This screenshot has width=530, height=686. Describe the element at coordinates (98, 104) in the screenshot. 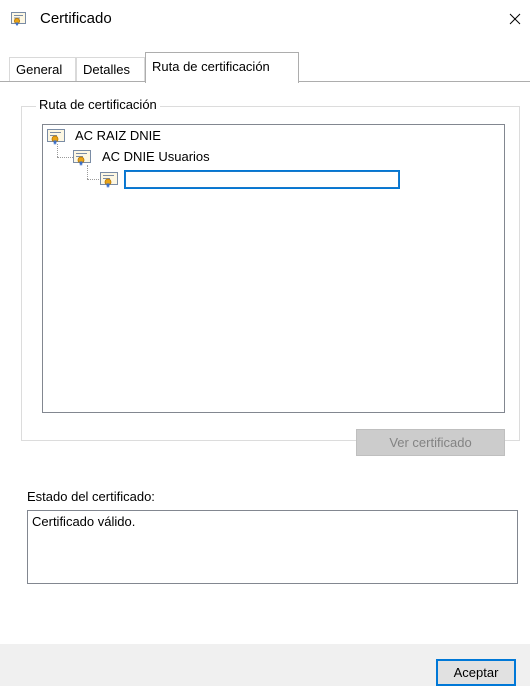

I see `group-legend: Ruta de certificación` at that location.